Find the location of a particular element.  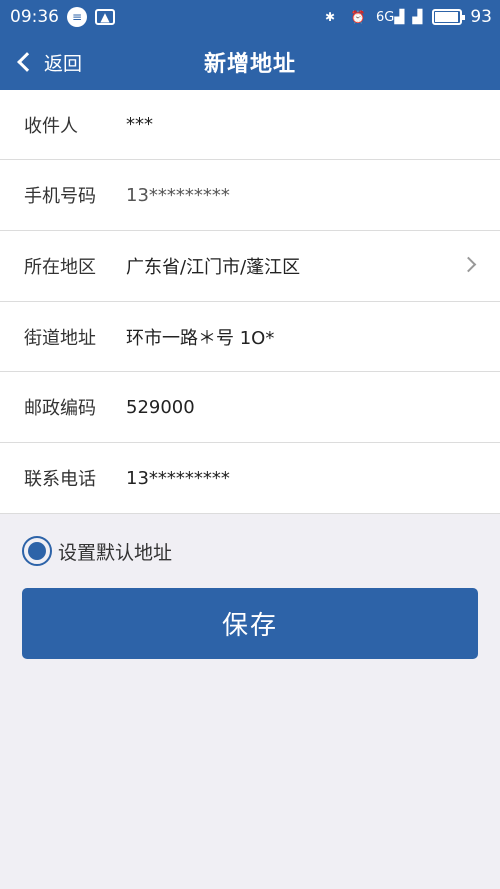

street-row: 街道地址 环市一路＊号 1O* is located at coordinates (250, 337).